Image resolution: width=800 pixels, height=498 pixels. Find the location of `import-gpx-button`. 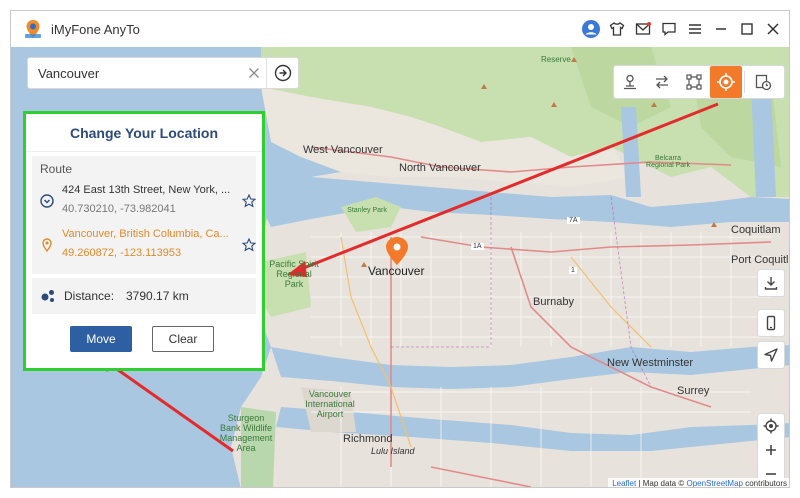

import-gpx-button is located at coordinates (771, 283).